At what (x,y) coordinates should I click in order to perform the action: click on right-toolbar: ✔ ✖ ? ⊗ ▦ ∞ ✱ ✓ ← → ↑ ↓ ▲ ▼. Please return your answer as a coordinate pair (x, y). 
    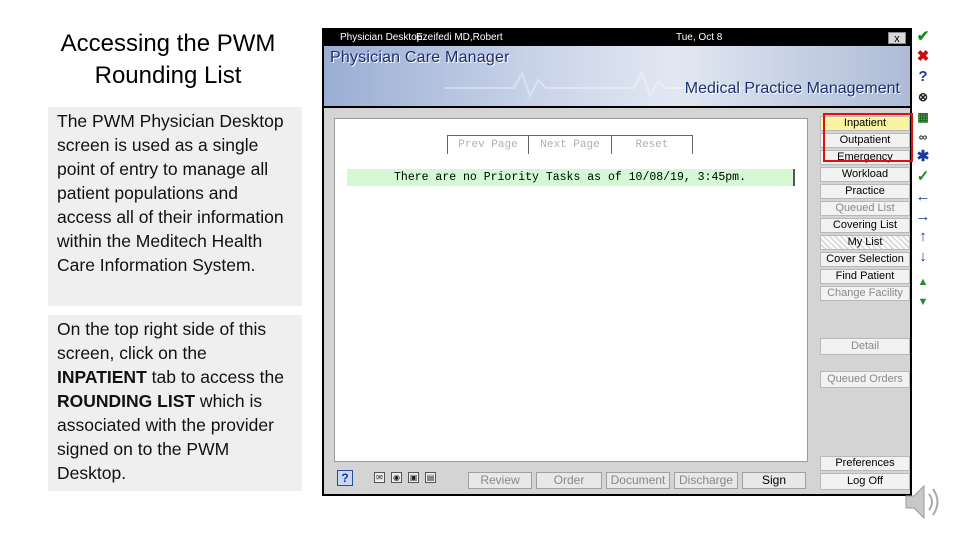
    Looking at the image, I should click on (923, 173).